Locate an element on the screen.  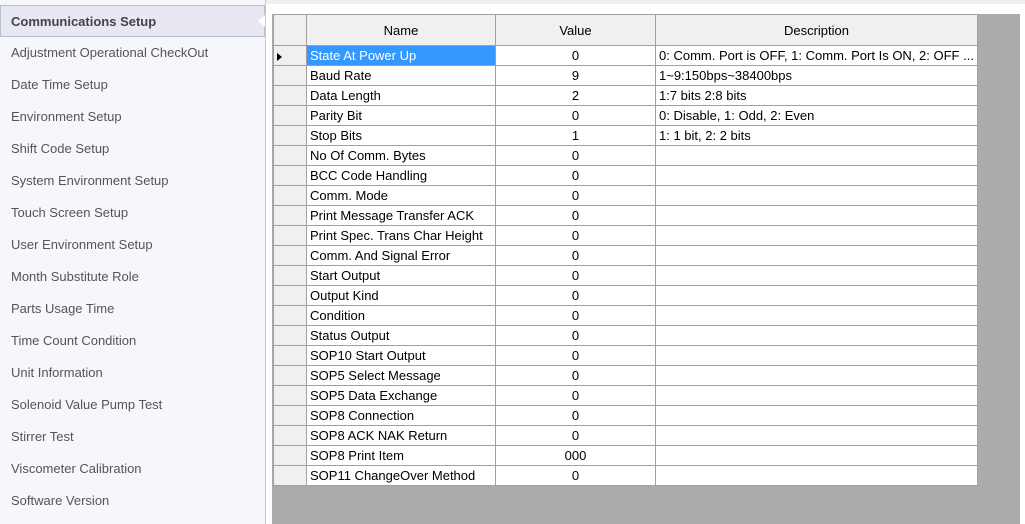
cell-name: SOP5 Data Exchange is located at coordinates (401, 395).